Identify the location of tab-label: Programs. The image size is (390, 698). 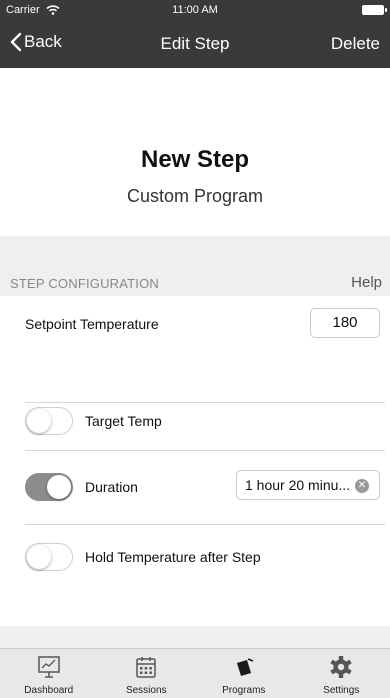
(244, 690).